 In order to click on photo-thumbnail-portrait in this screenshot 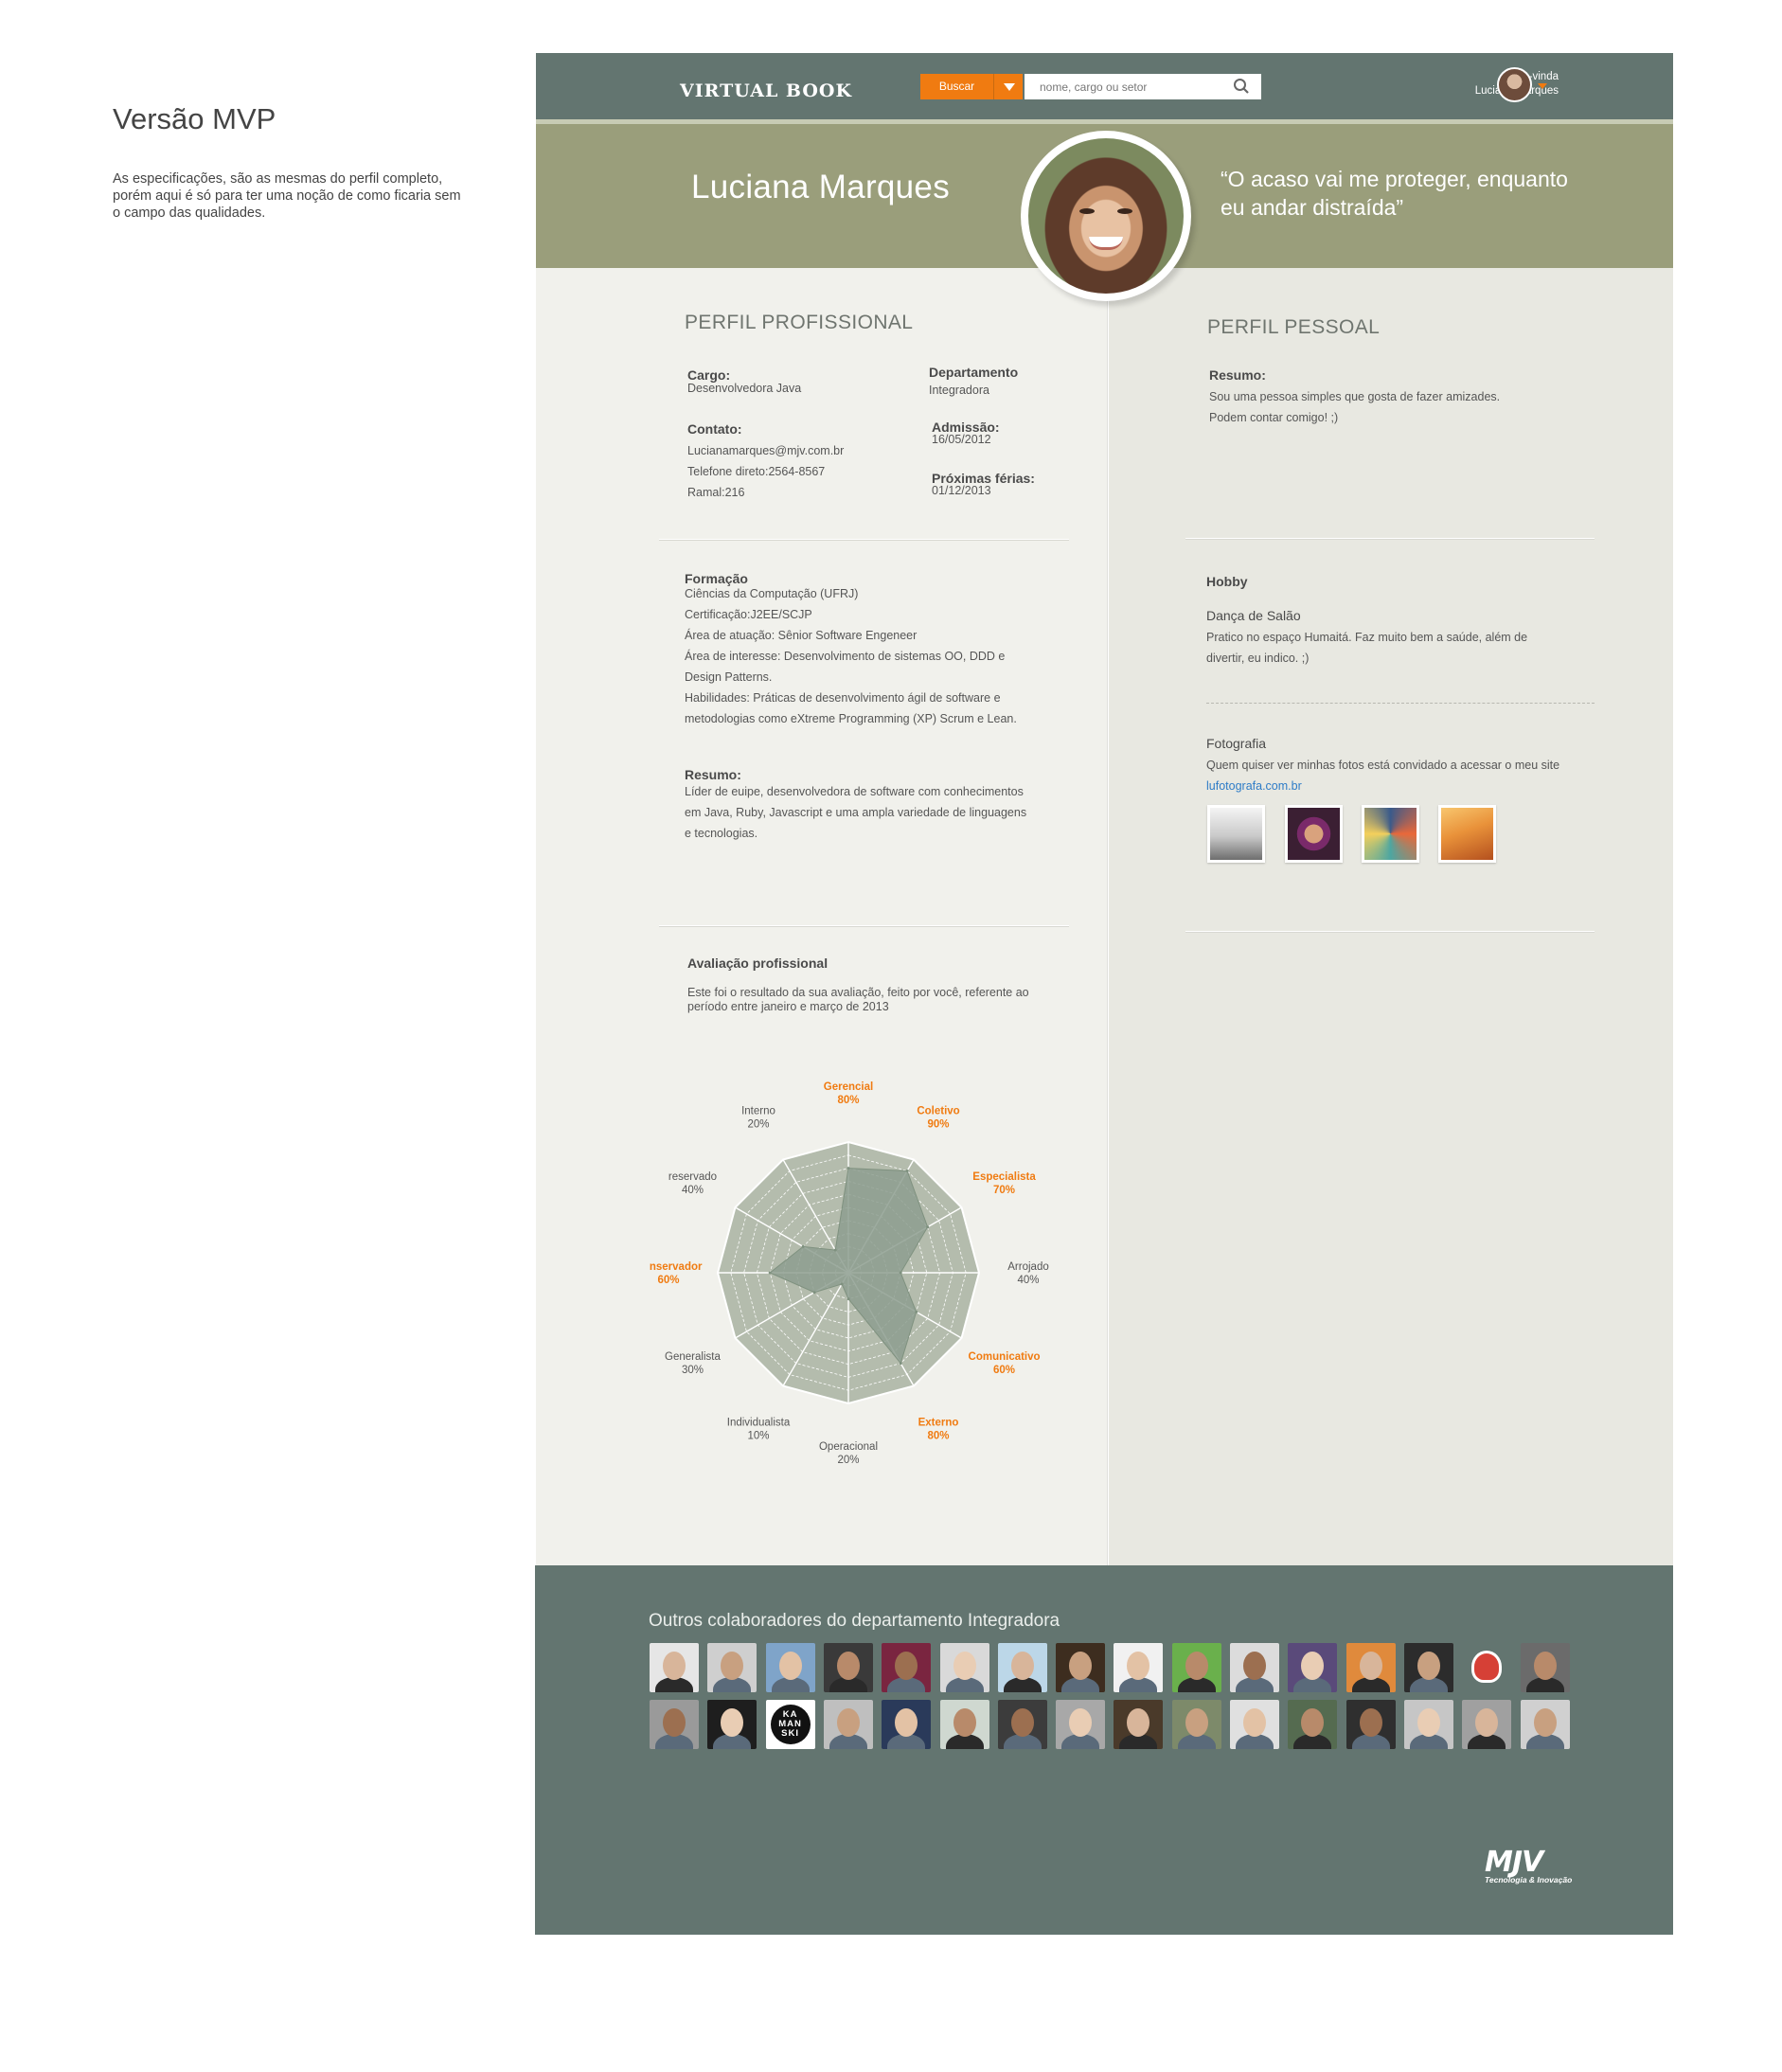, I will do `click(1314, 834)`.